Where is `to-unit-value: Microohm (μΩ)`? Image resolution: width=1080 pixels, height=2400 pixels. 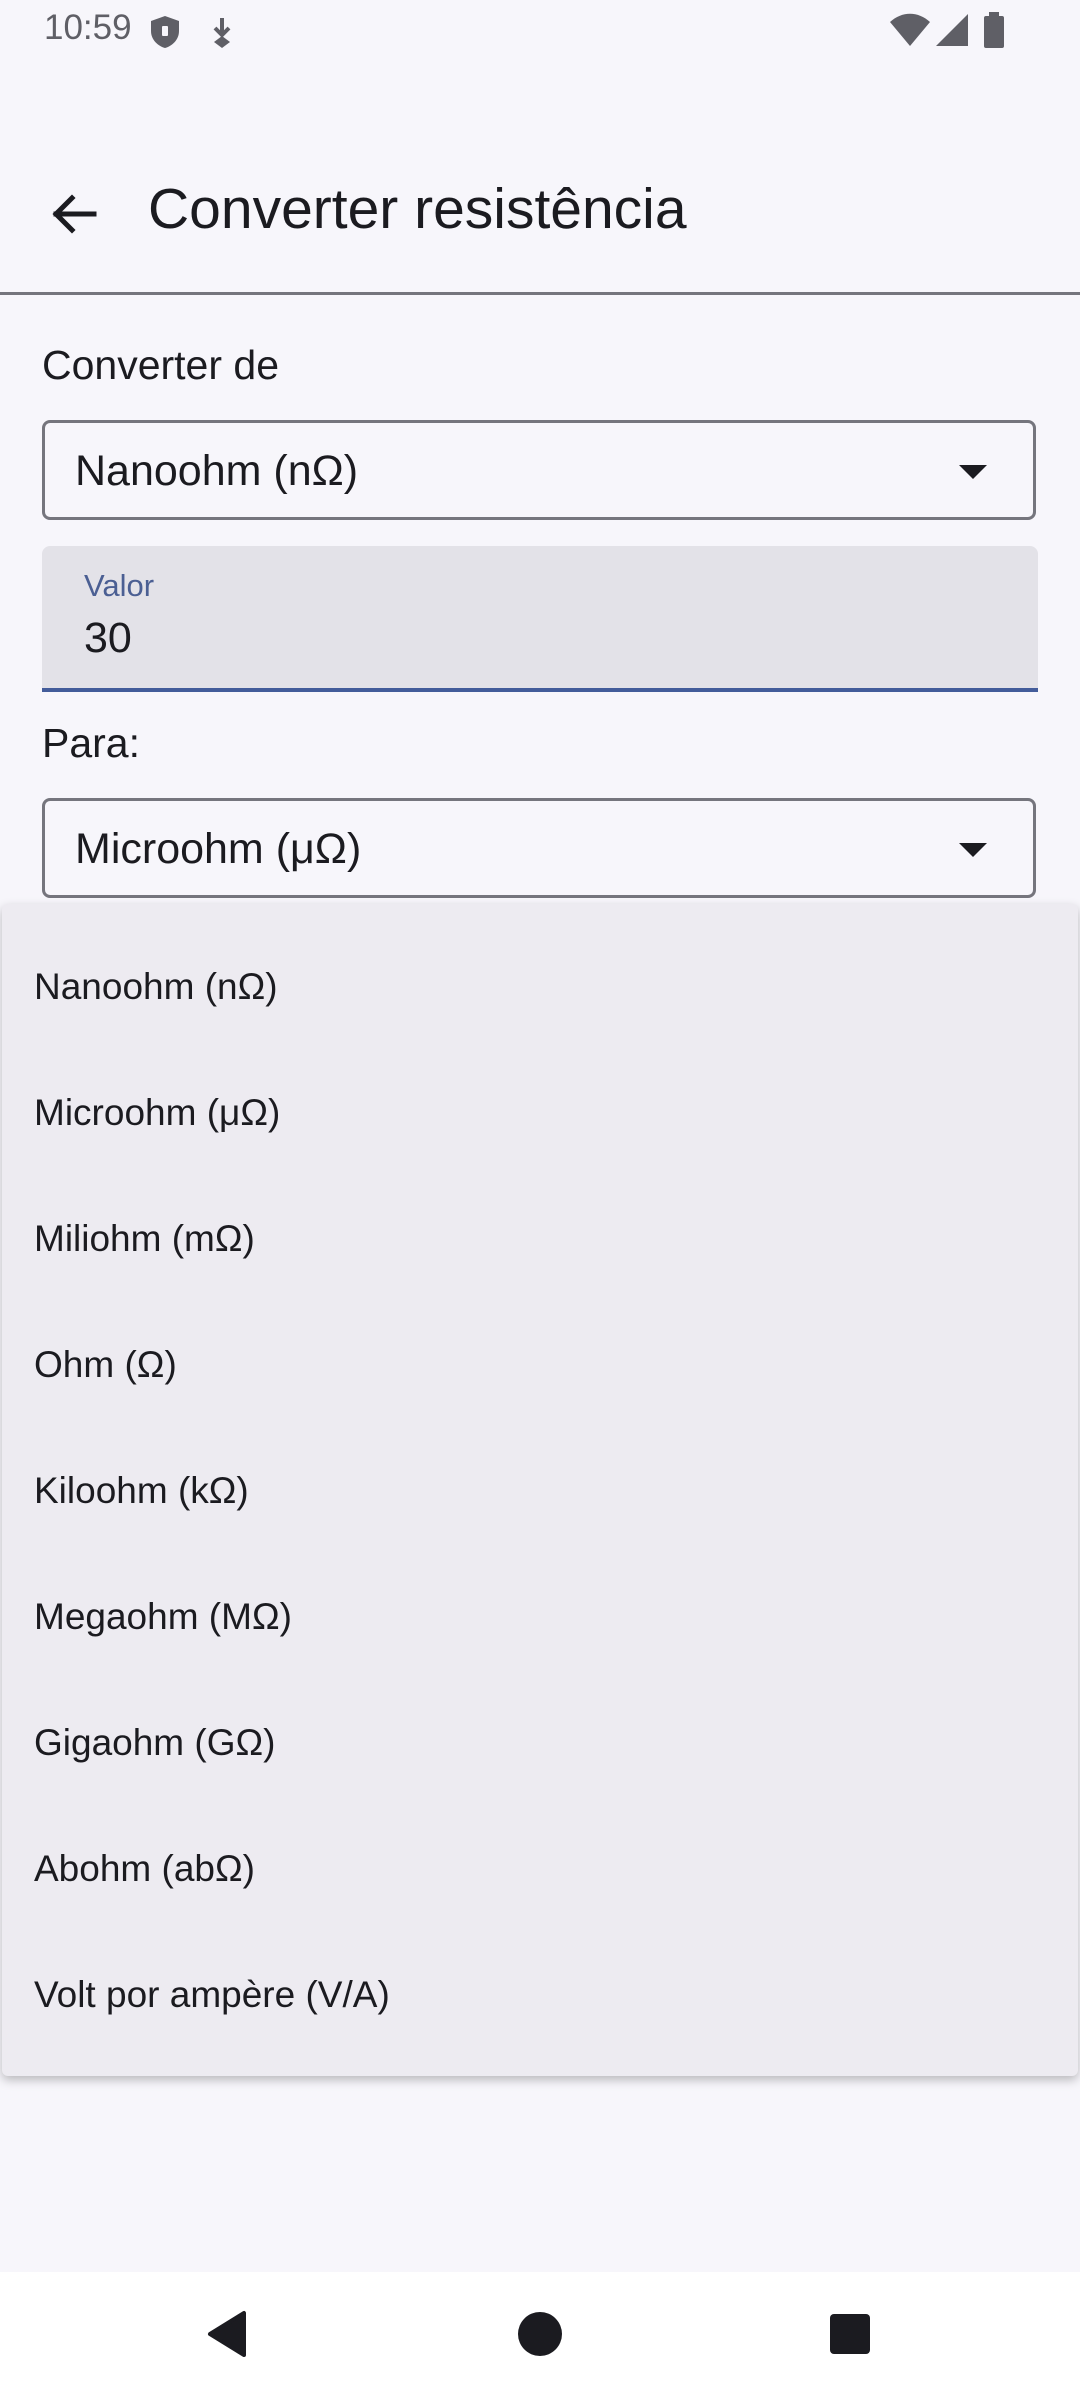 to-unit-value: Microohm (μΩ) is located at coordinates (218, 849).